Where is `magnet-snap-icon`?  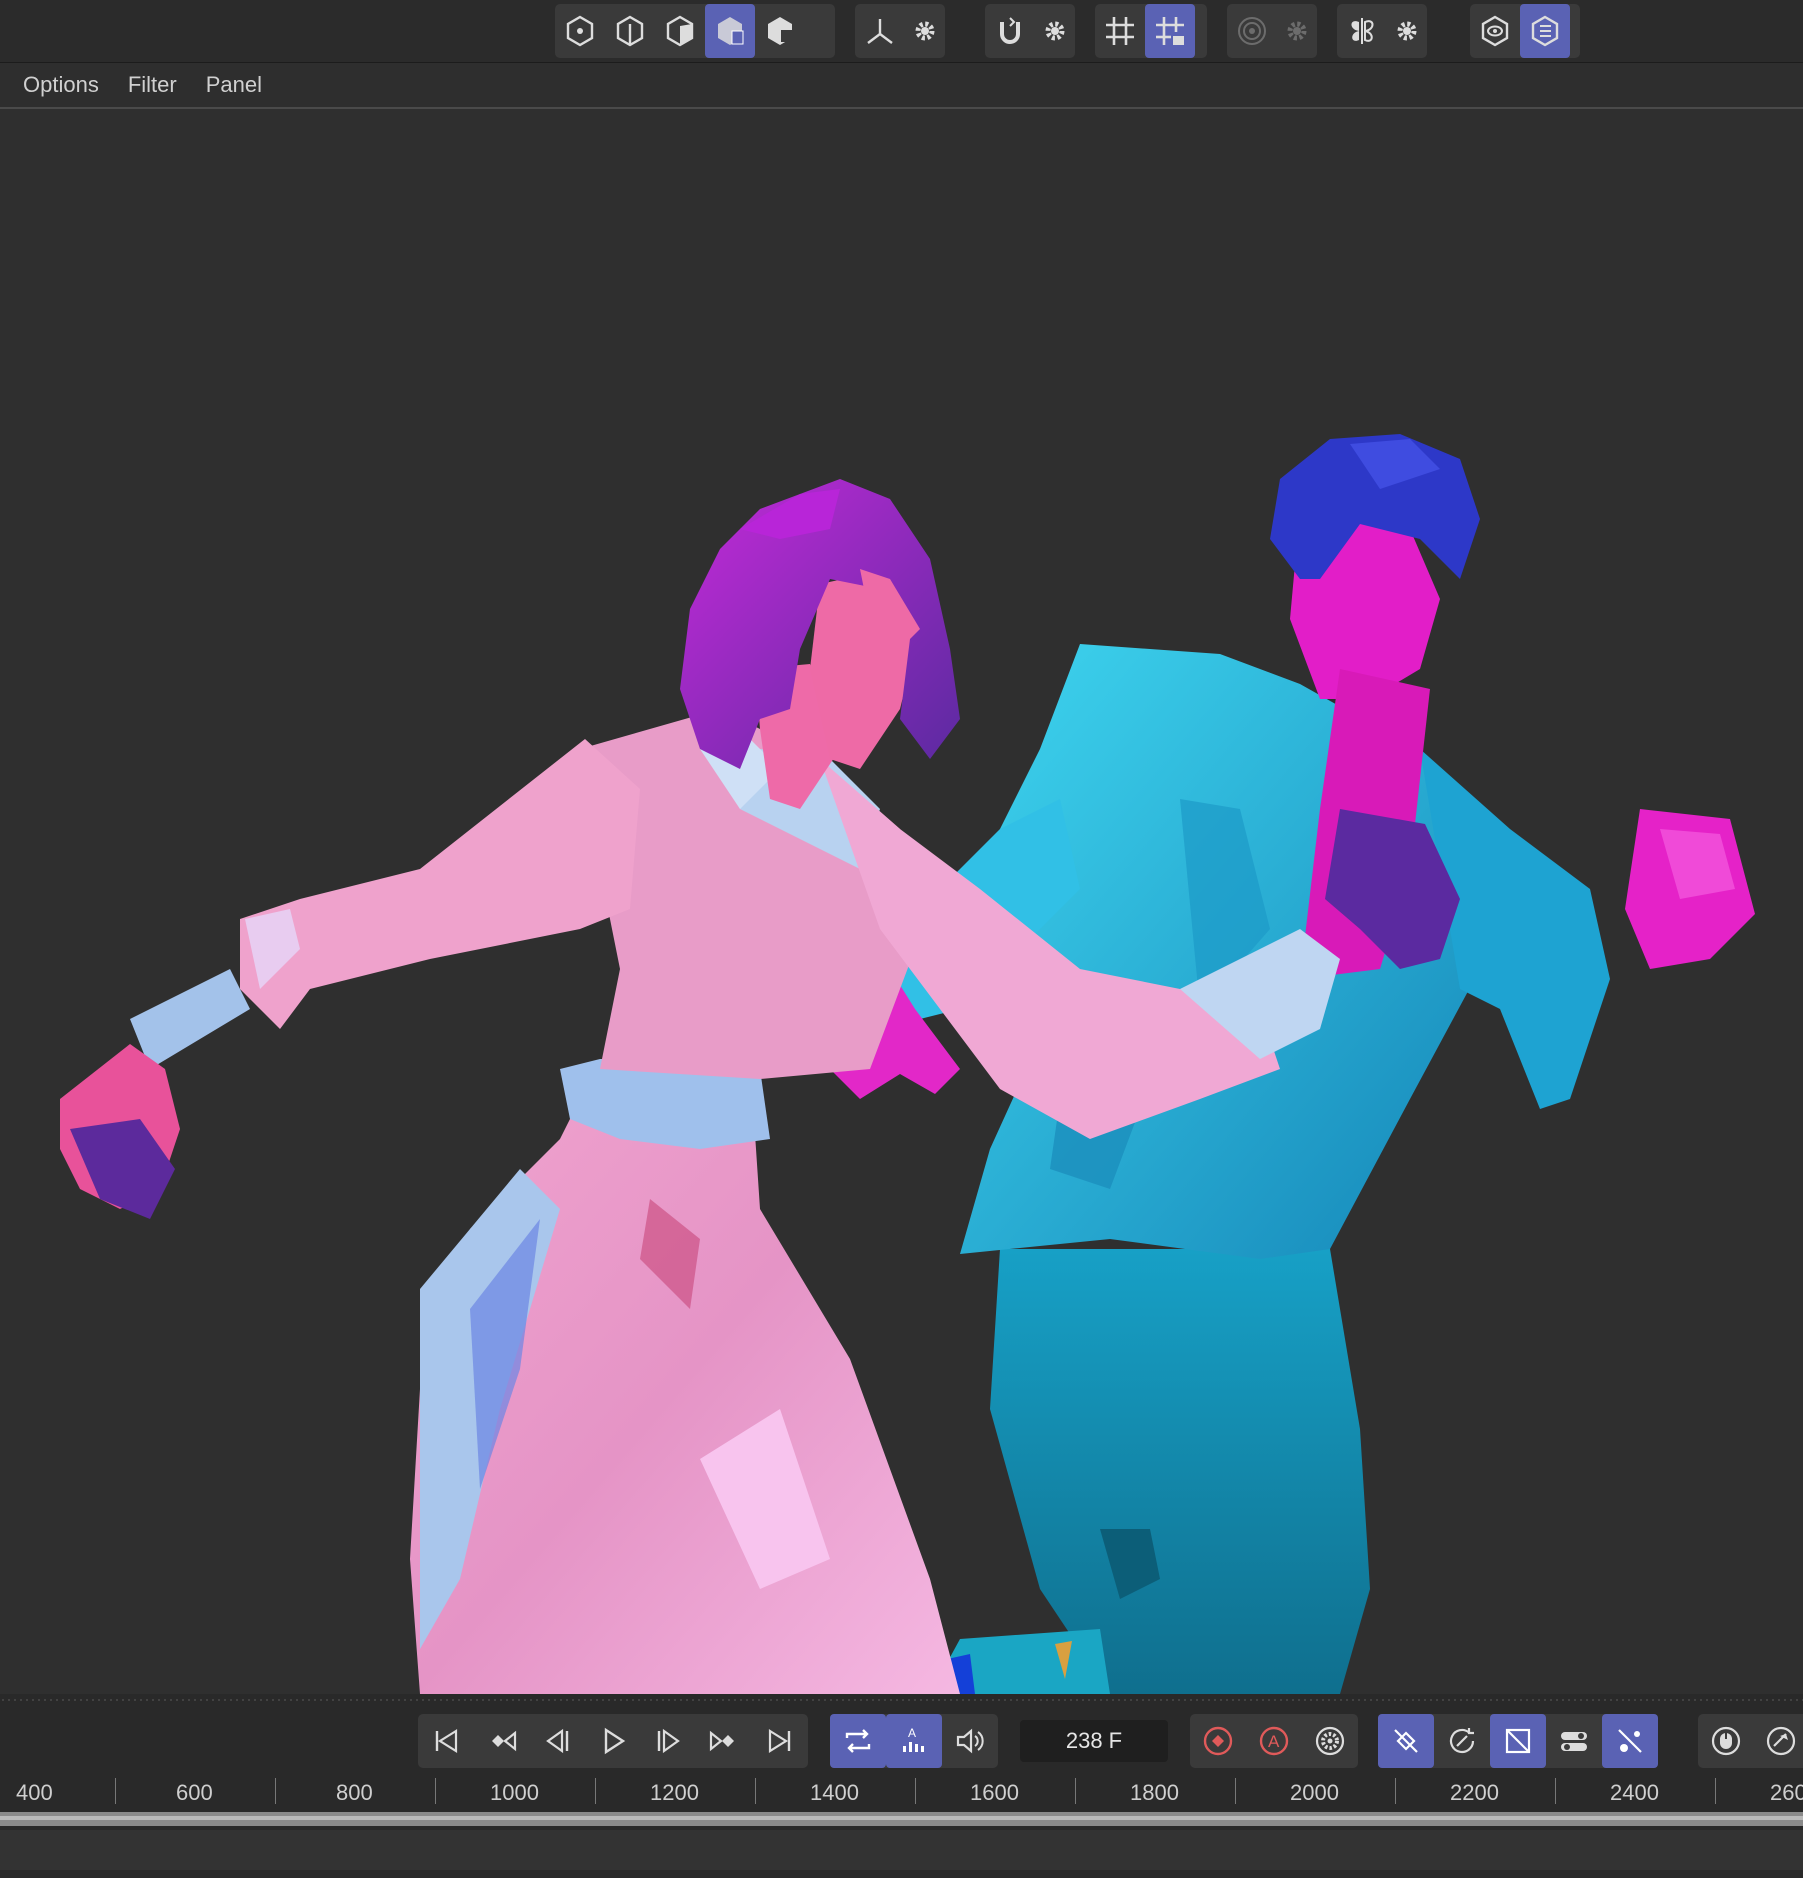
magnet-snap-icon is located at coordinates (1010, 30).